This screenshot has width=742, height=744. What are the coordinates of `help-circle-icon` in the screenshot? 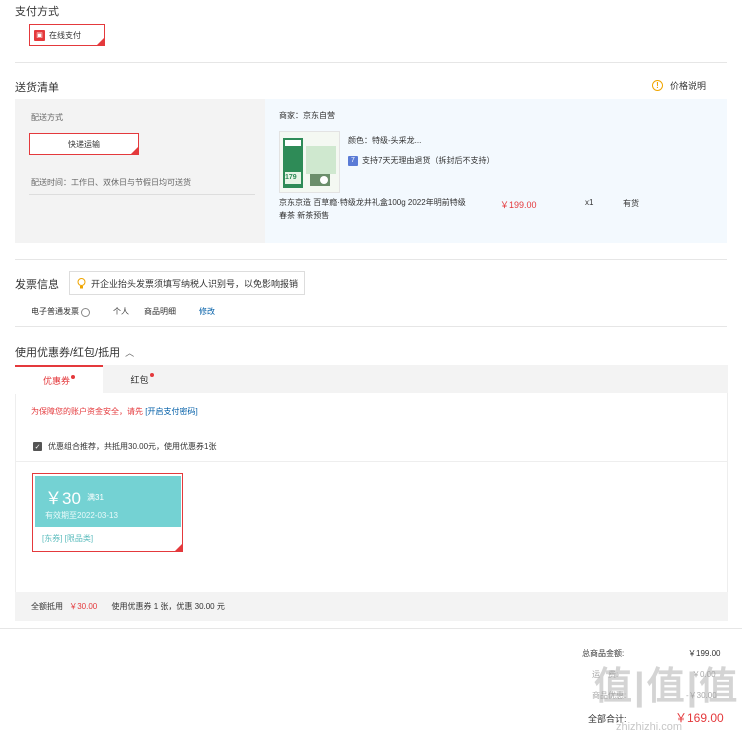 It's located at (85, 312).